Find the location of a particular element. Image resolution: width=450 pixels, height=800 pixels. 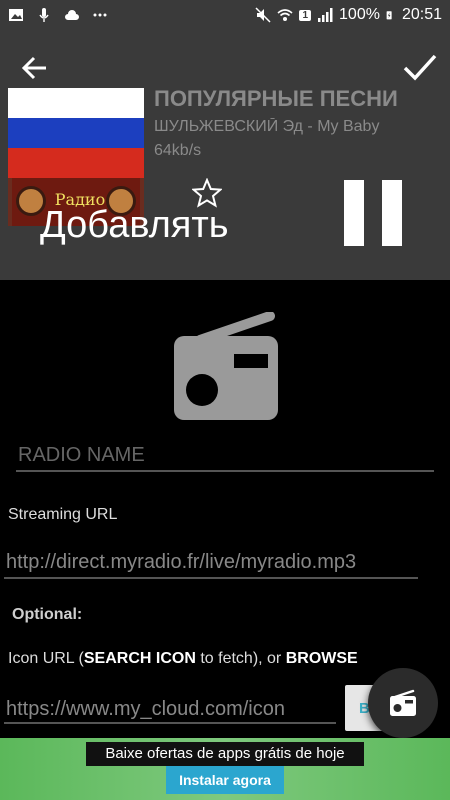

streaming-url-label: Streaming URL is located at coordinates (63, 514).